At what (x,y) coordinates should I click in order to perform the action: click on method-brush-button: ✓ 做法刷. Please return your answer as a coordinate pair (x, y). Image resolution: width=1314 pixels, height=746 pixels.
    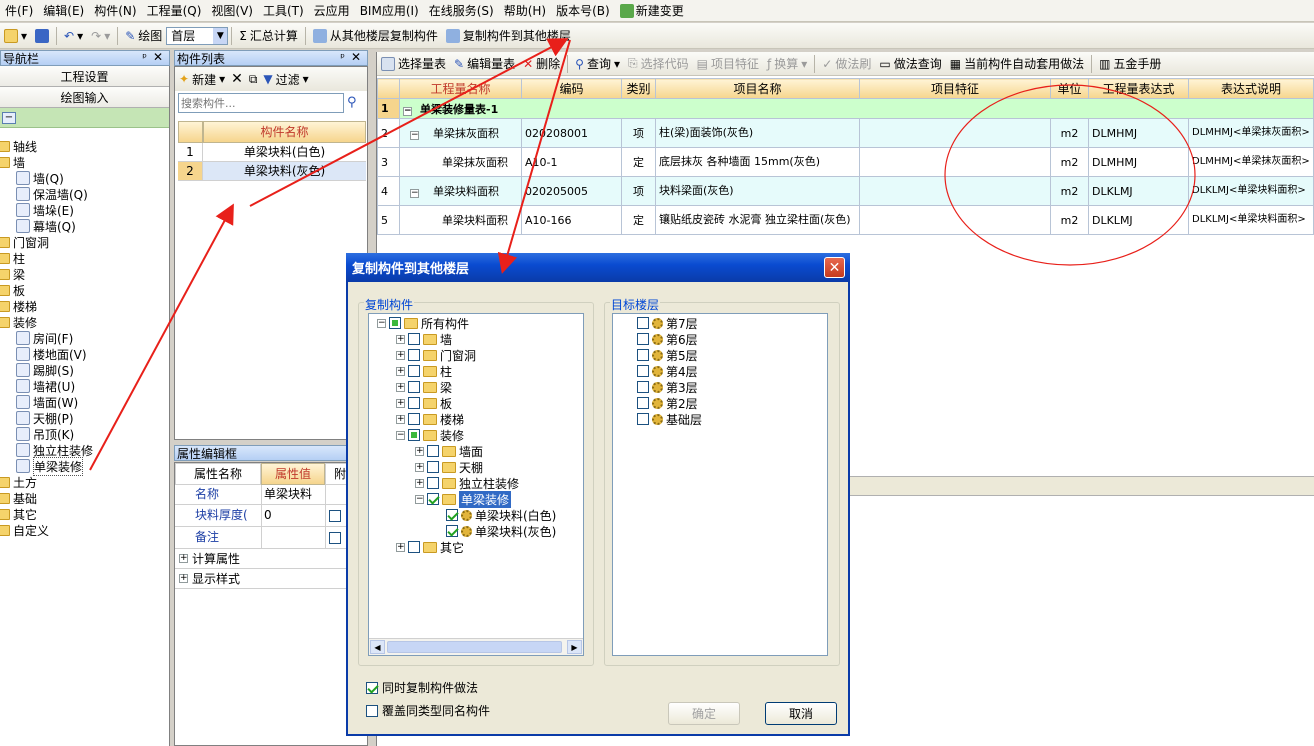
    Looking at the image, I should click on (846, 64).